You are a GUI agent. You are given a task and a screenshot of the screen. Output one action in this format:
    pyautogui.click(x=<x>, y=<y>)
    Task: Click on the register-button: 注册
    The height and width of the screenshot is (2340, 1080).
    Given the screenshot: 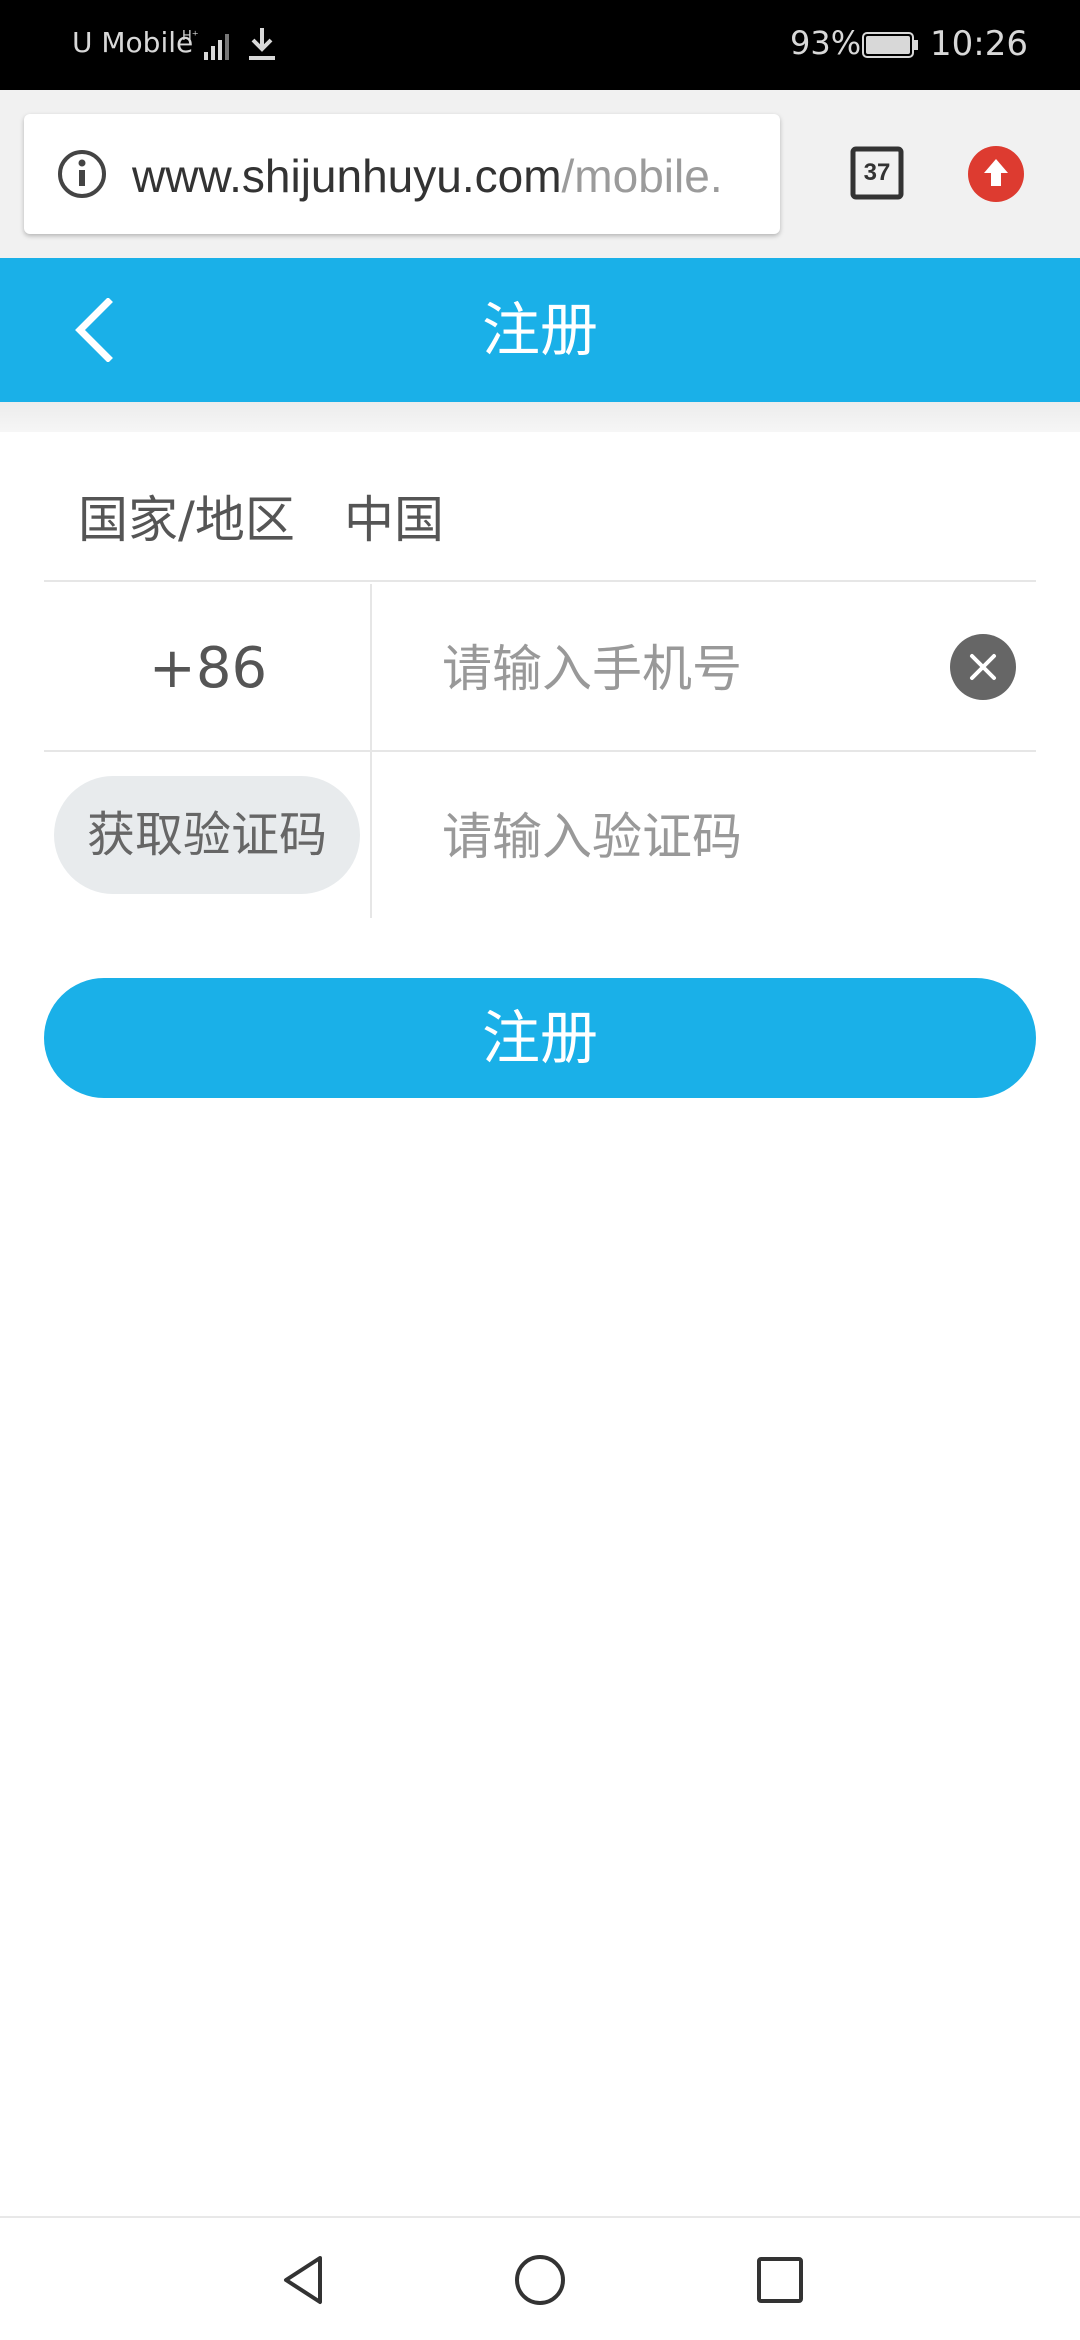 What is the action you would take?
    pyautogui.click(x=540, y=1038)
    